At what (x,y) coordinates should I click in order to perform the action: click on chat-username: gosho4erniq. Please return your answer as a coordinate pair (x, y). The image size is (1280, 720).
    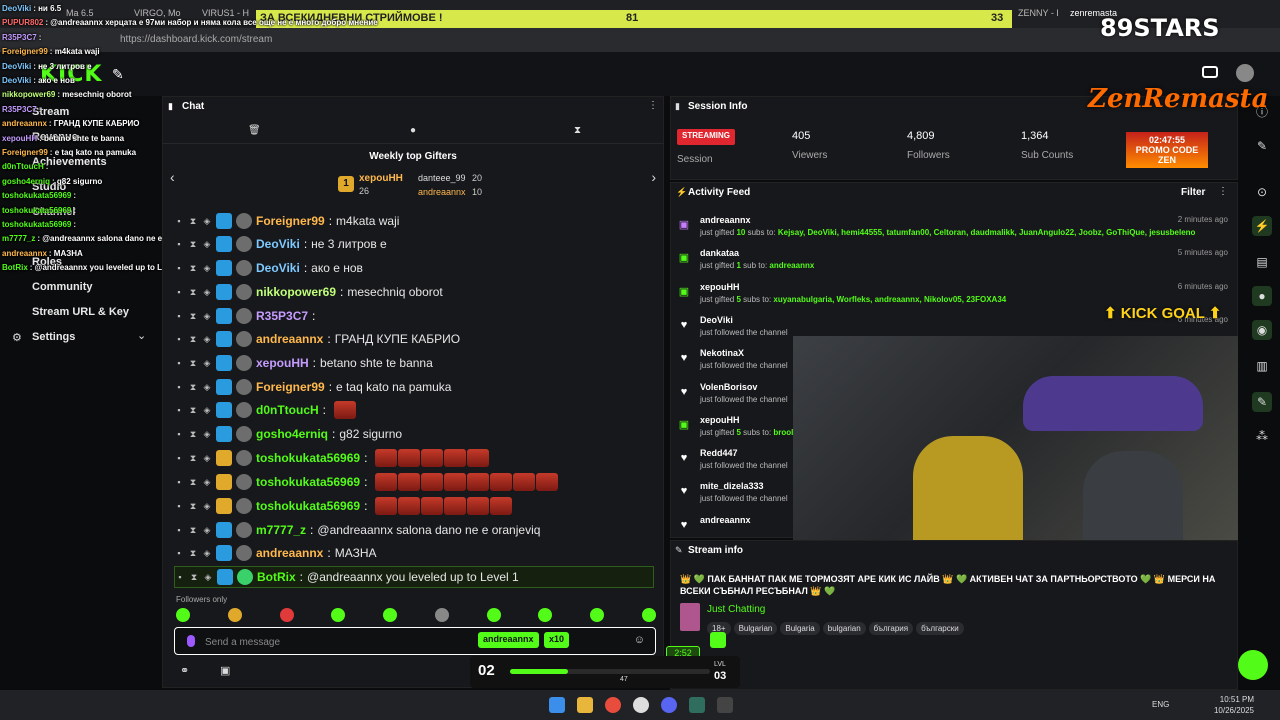
    Looking at the image, I should click on (292, 434).